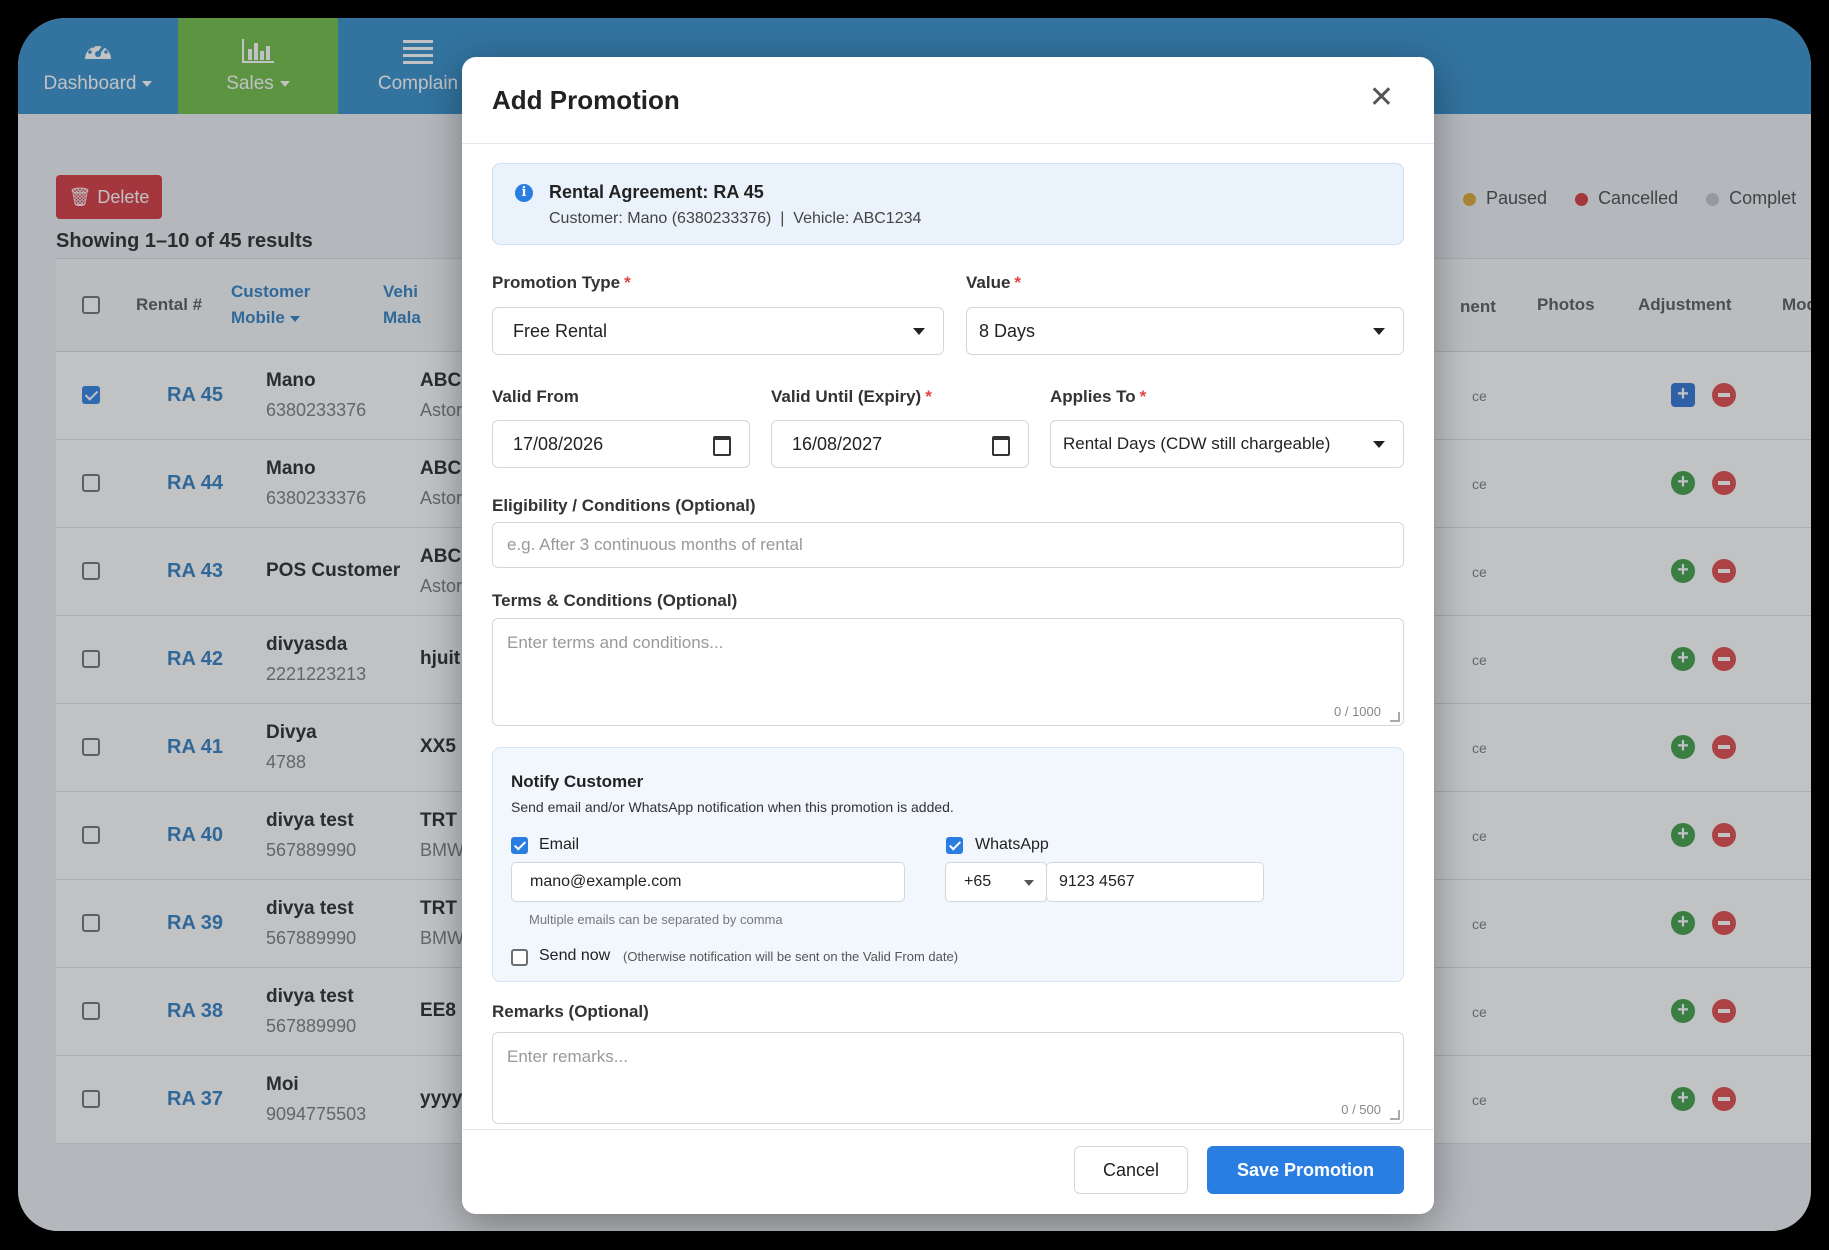  Describe the element at coordinates (1093, 396) in the screenshot. I see `applies-to-label-text: Applies To` at that location.